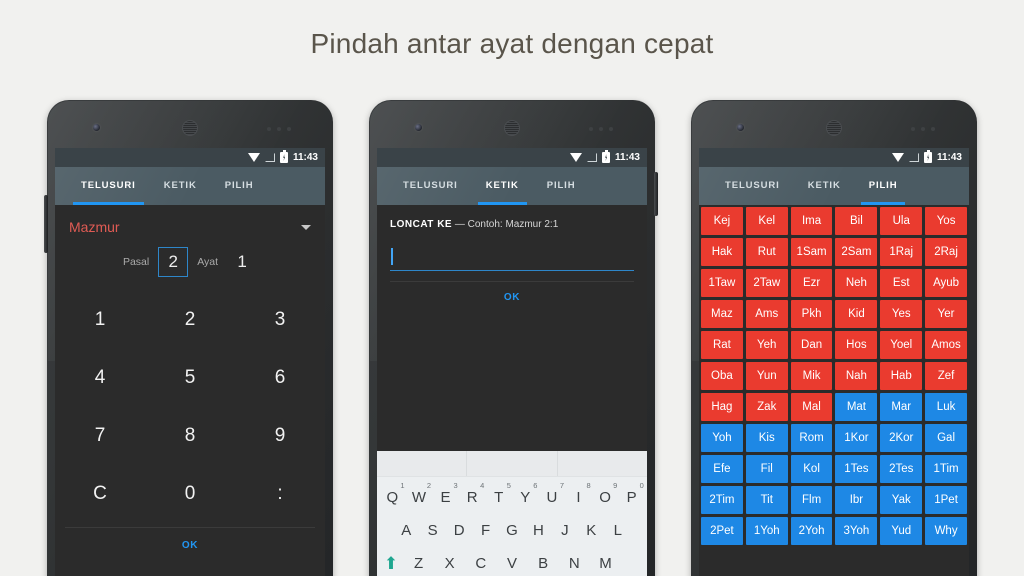 The height and width of the screenshot is (576, 1024). Describe the element at coordinates (512, 259) in the screenshot. I see `jump-input` at that location.